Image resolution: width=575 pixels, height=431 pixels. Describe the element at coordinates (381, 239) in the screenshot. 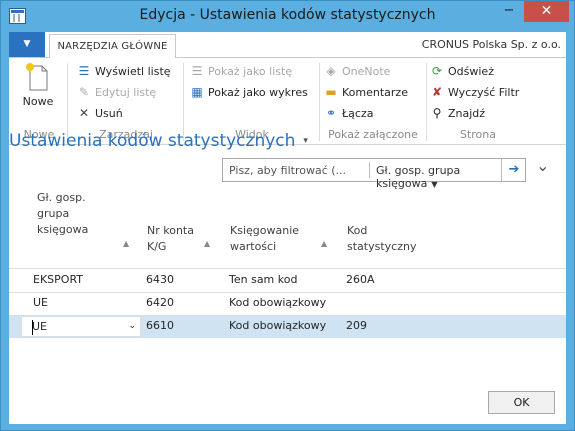

I see `column-header-kod: Kod statystyczny` at that location.